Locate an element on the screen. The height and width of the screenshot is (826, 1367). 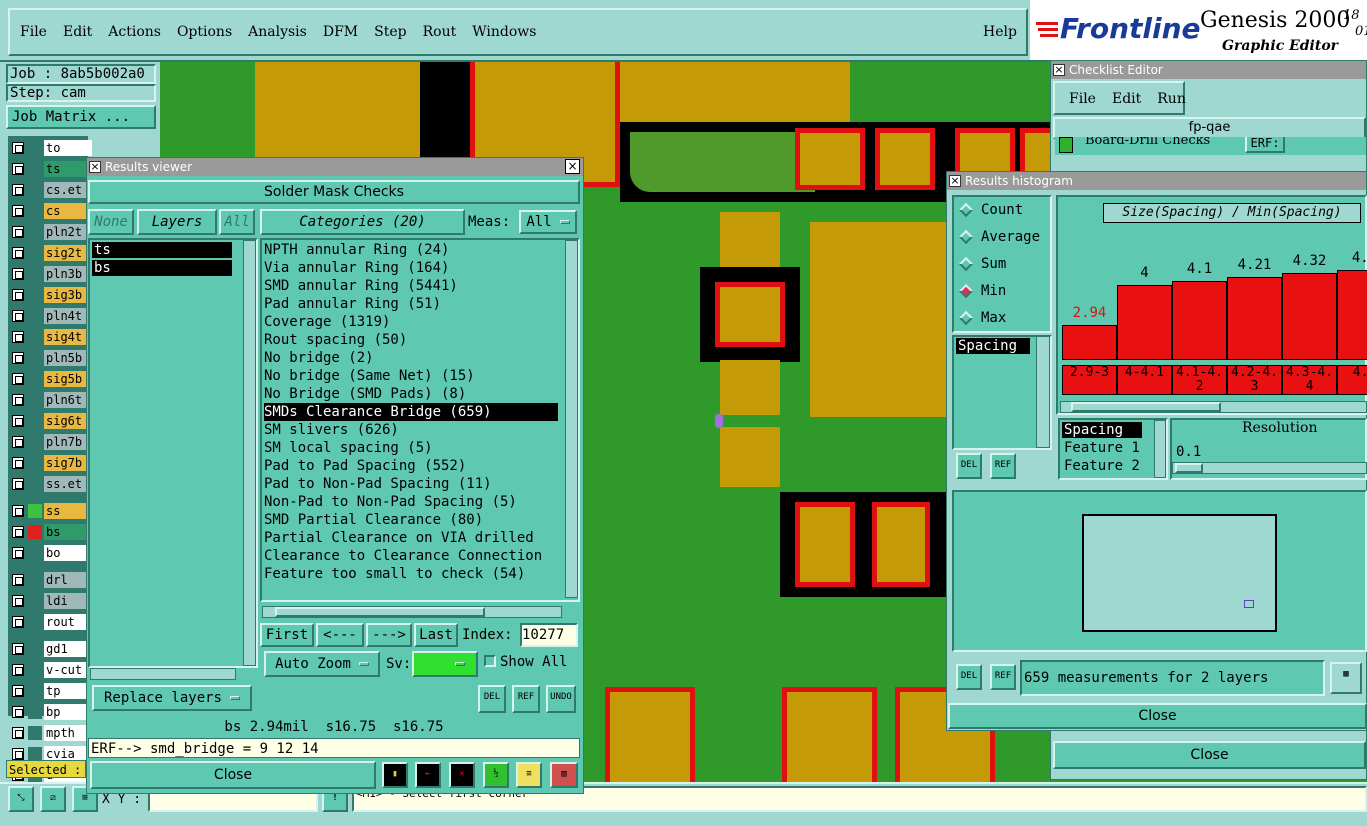
layer-row-ts: ts is located at coordinates (51, 169).